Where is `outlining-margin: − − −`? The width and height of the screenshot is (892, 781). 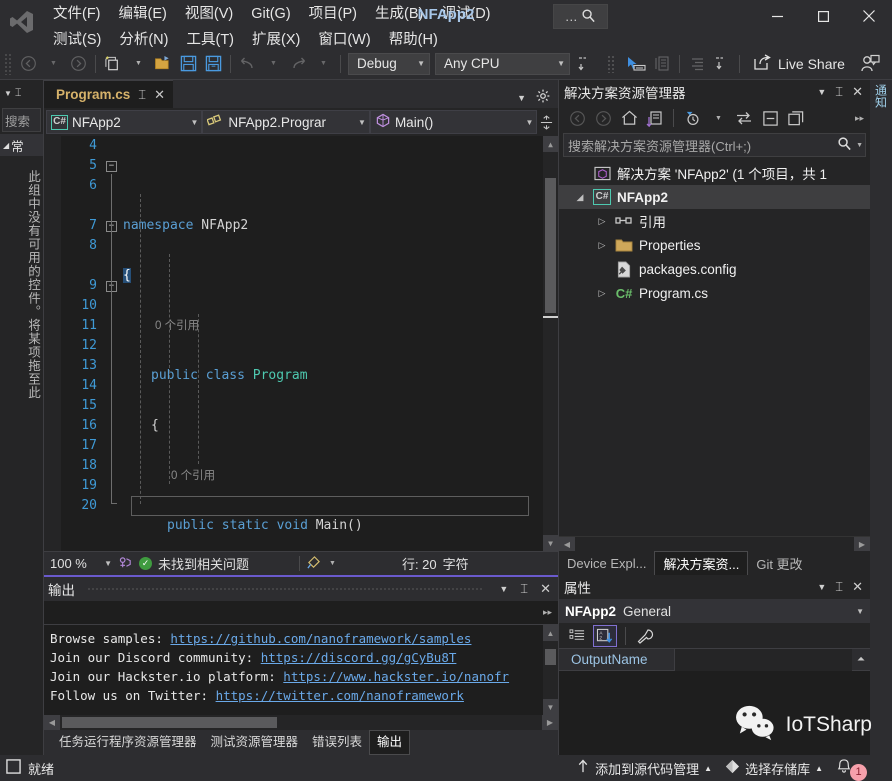
outlining-margin: − − − is located at coordinates (112, 343).